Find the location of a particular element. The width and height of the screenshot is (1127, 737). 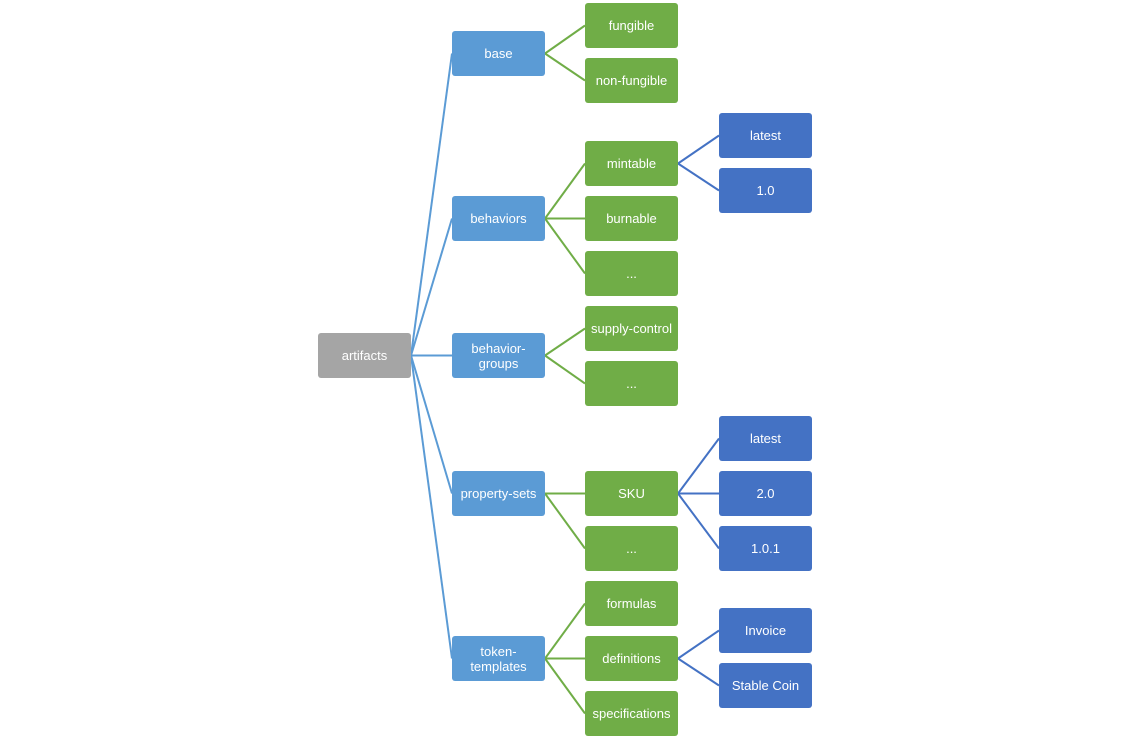

connector-token-templates-to-specifications is located at coordinates (565, 686).